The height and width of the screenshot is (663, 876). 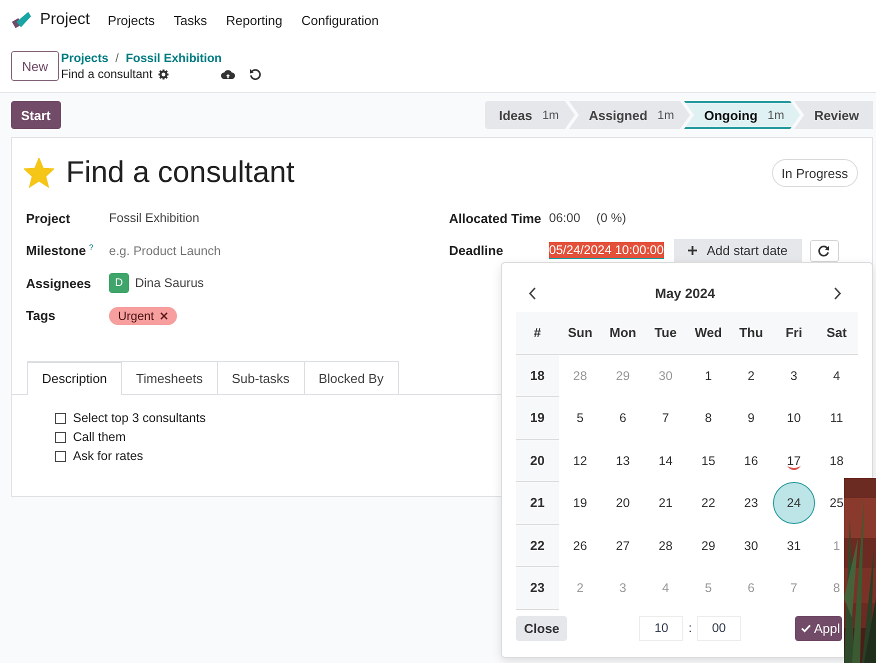 I want to click on calendar-day: 14, so click(x=666, y=461).